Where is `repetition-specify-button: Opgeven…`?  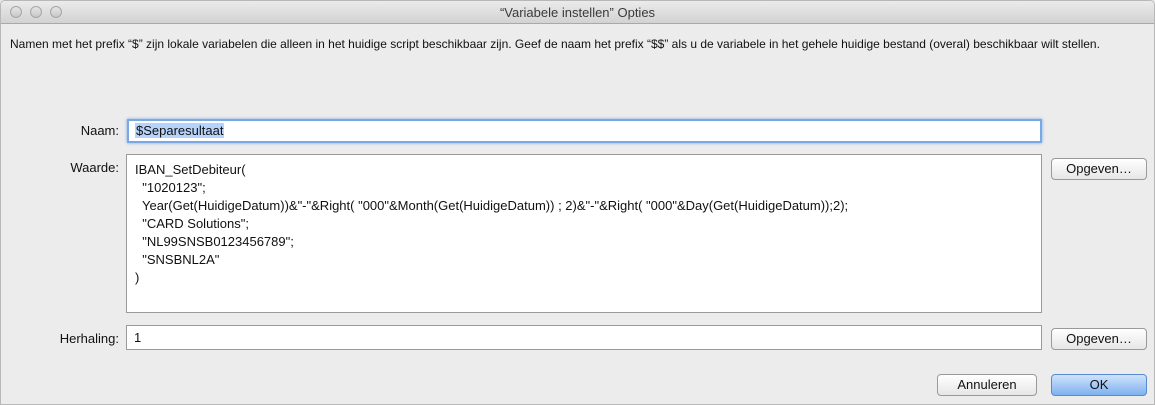
repetition-specify-button: Opgeven… is located at coordinates (1099, 339).